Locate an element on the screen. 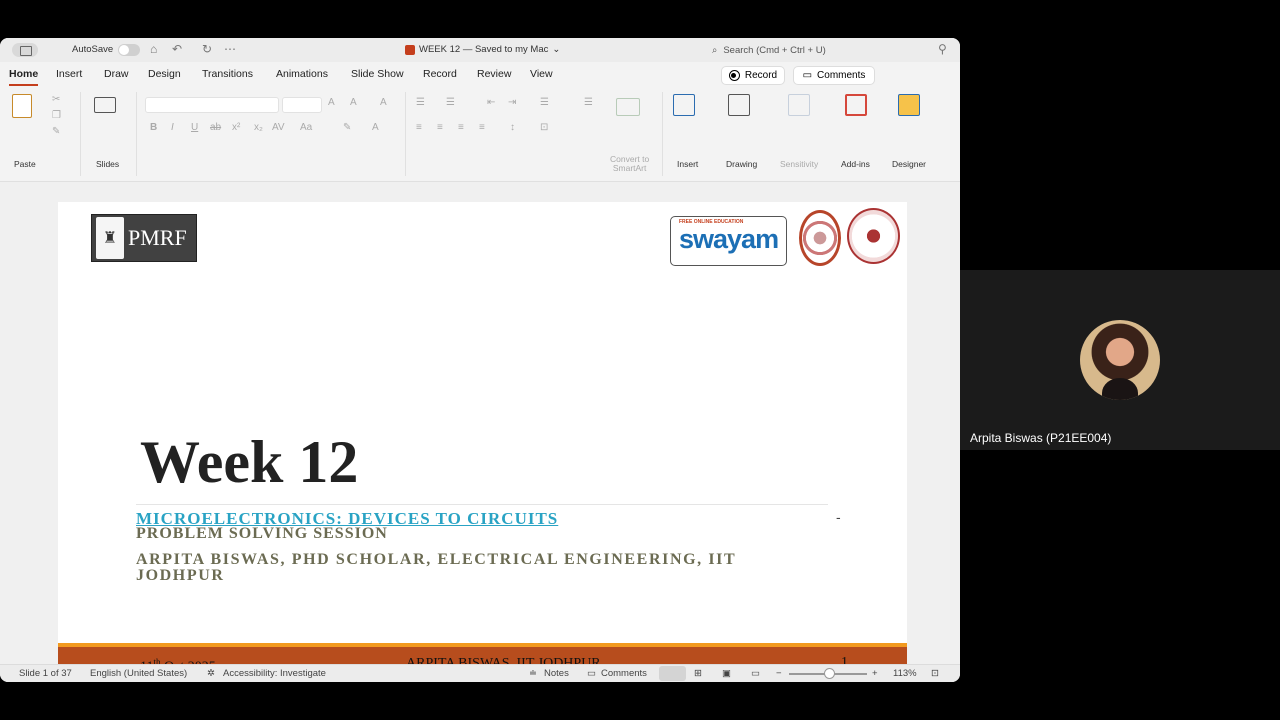 The image size is (1280, 720). avatar is located at coordinates (1120, 360).